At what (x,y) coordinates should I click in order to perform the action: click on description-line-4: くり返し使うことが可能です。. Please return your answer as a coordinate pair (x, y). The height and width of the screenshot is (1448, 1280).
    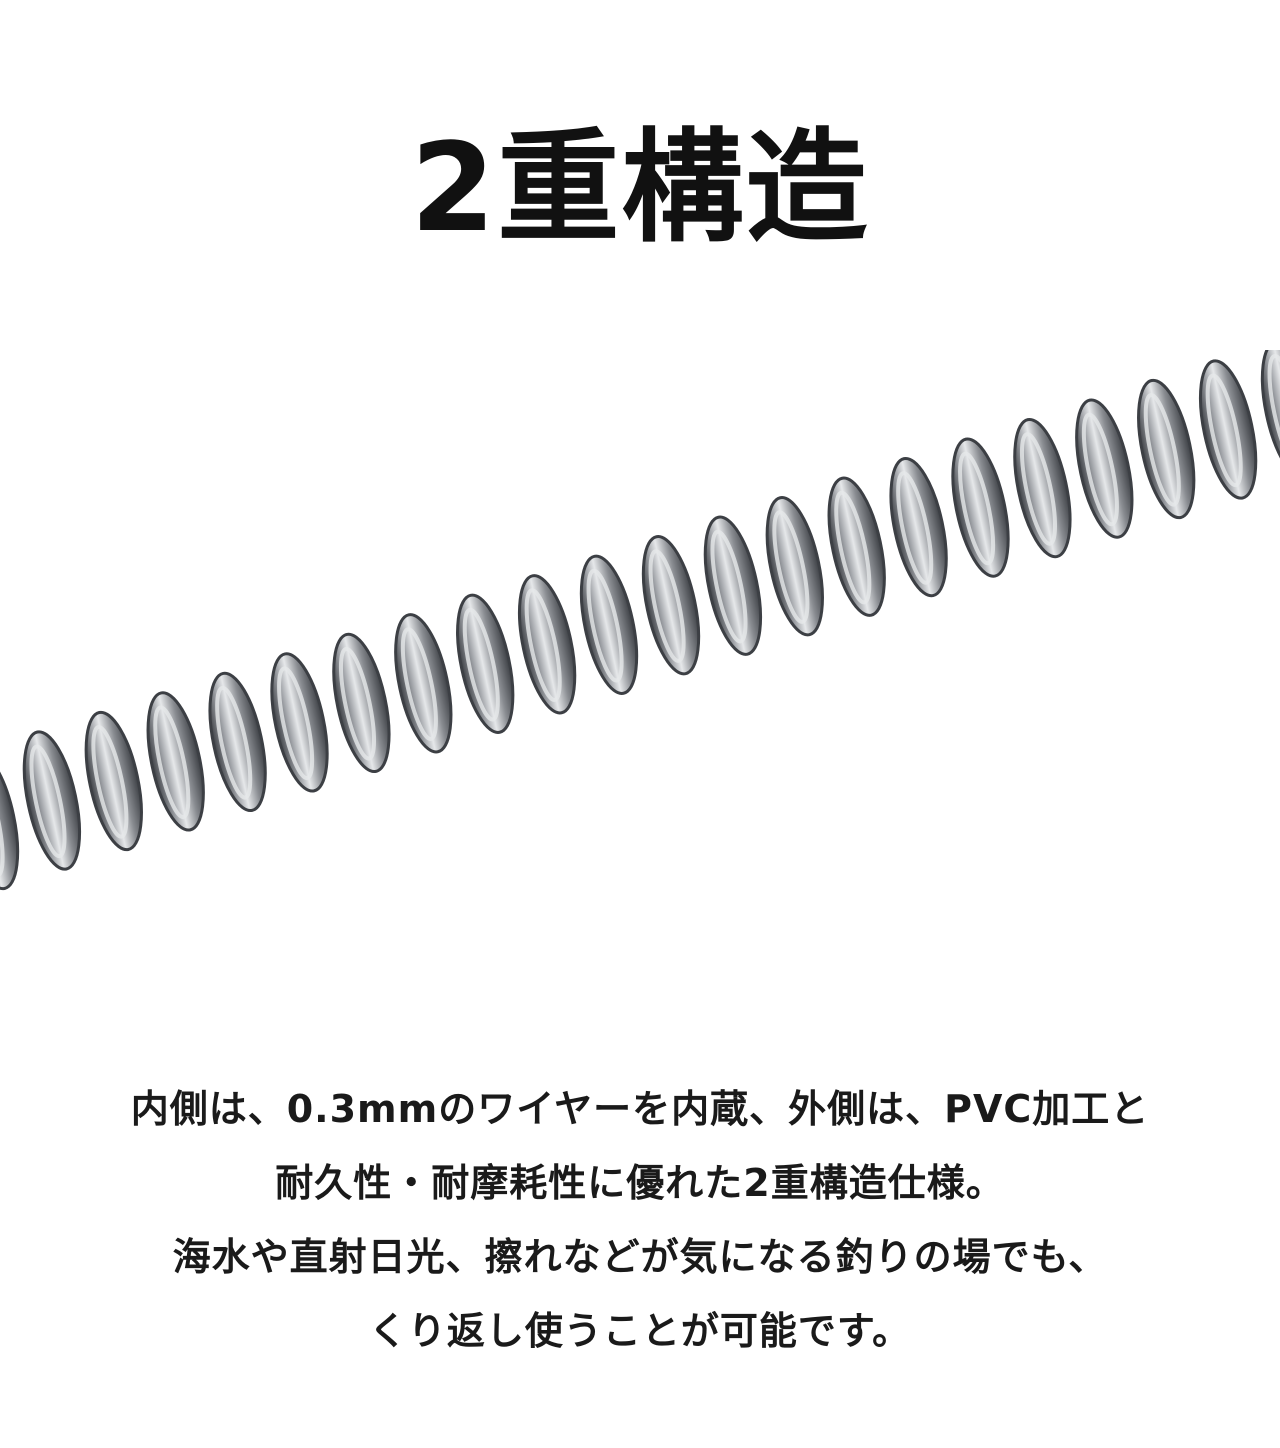
    Looking at the image, I should click on (640, 1331).